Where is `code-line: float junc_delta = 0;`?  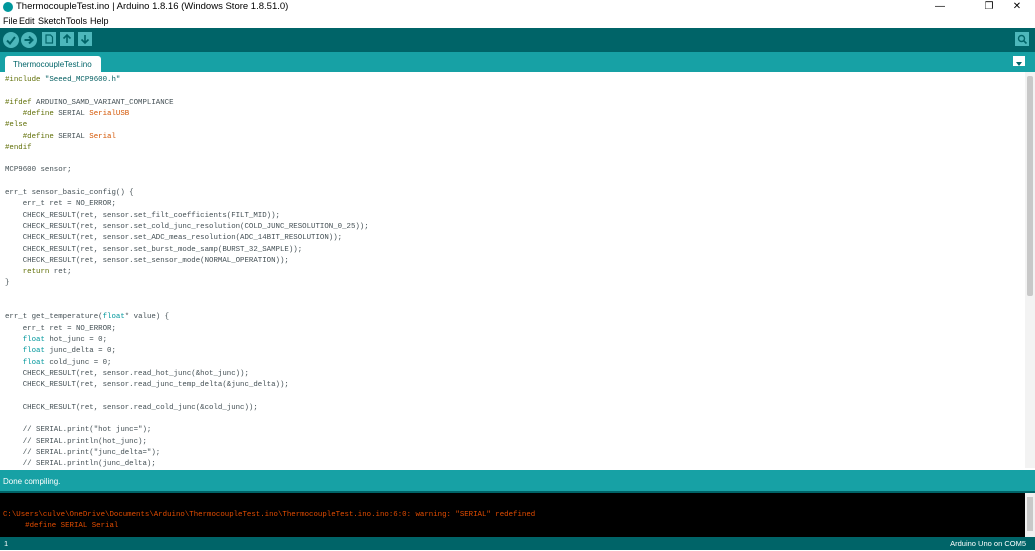
code-line: float junc_delta = 0; is located at coordinates (60, 351).